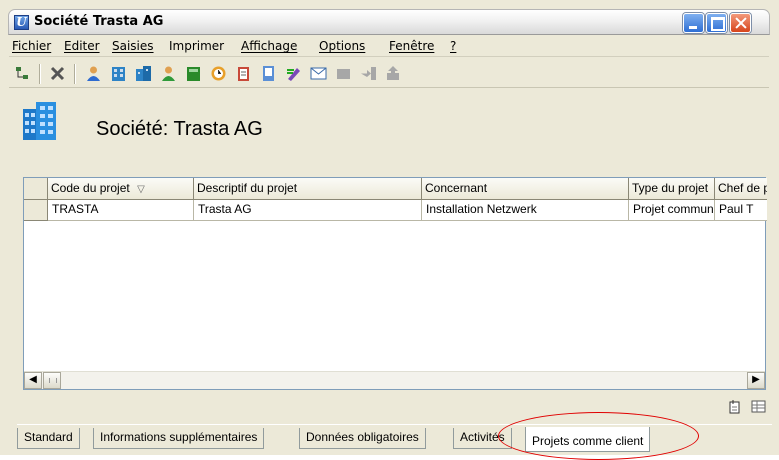 Image resolution: width=779 pixels, height=460 pixels. I want to click on scroll-thumb, so click(52, 380).